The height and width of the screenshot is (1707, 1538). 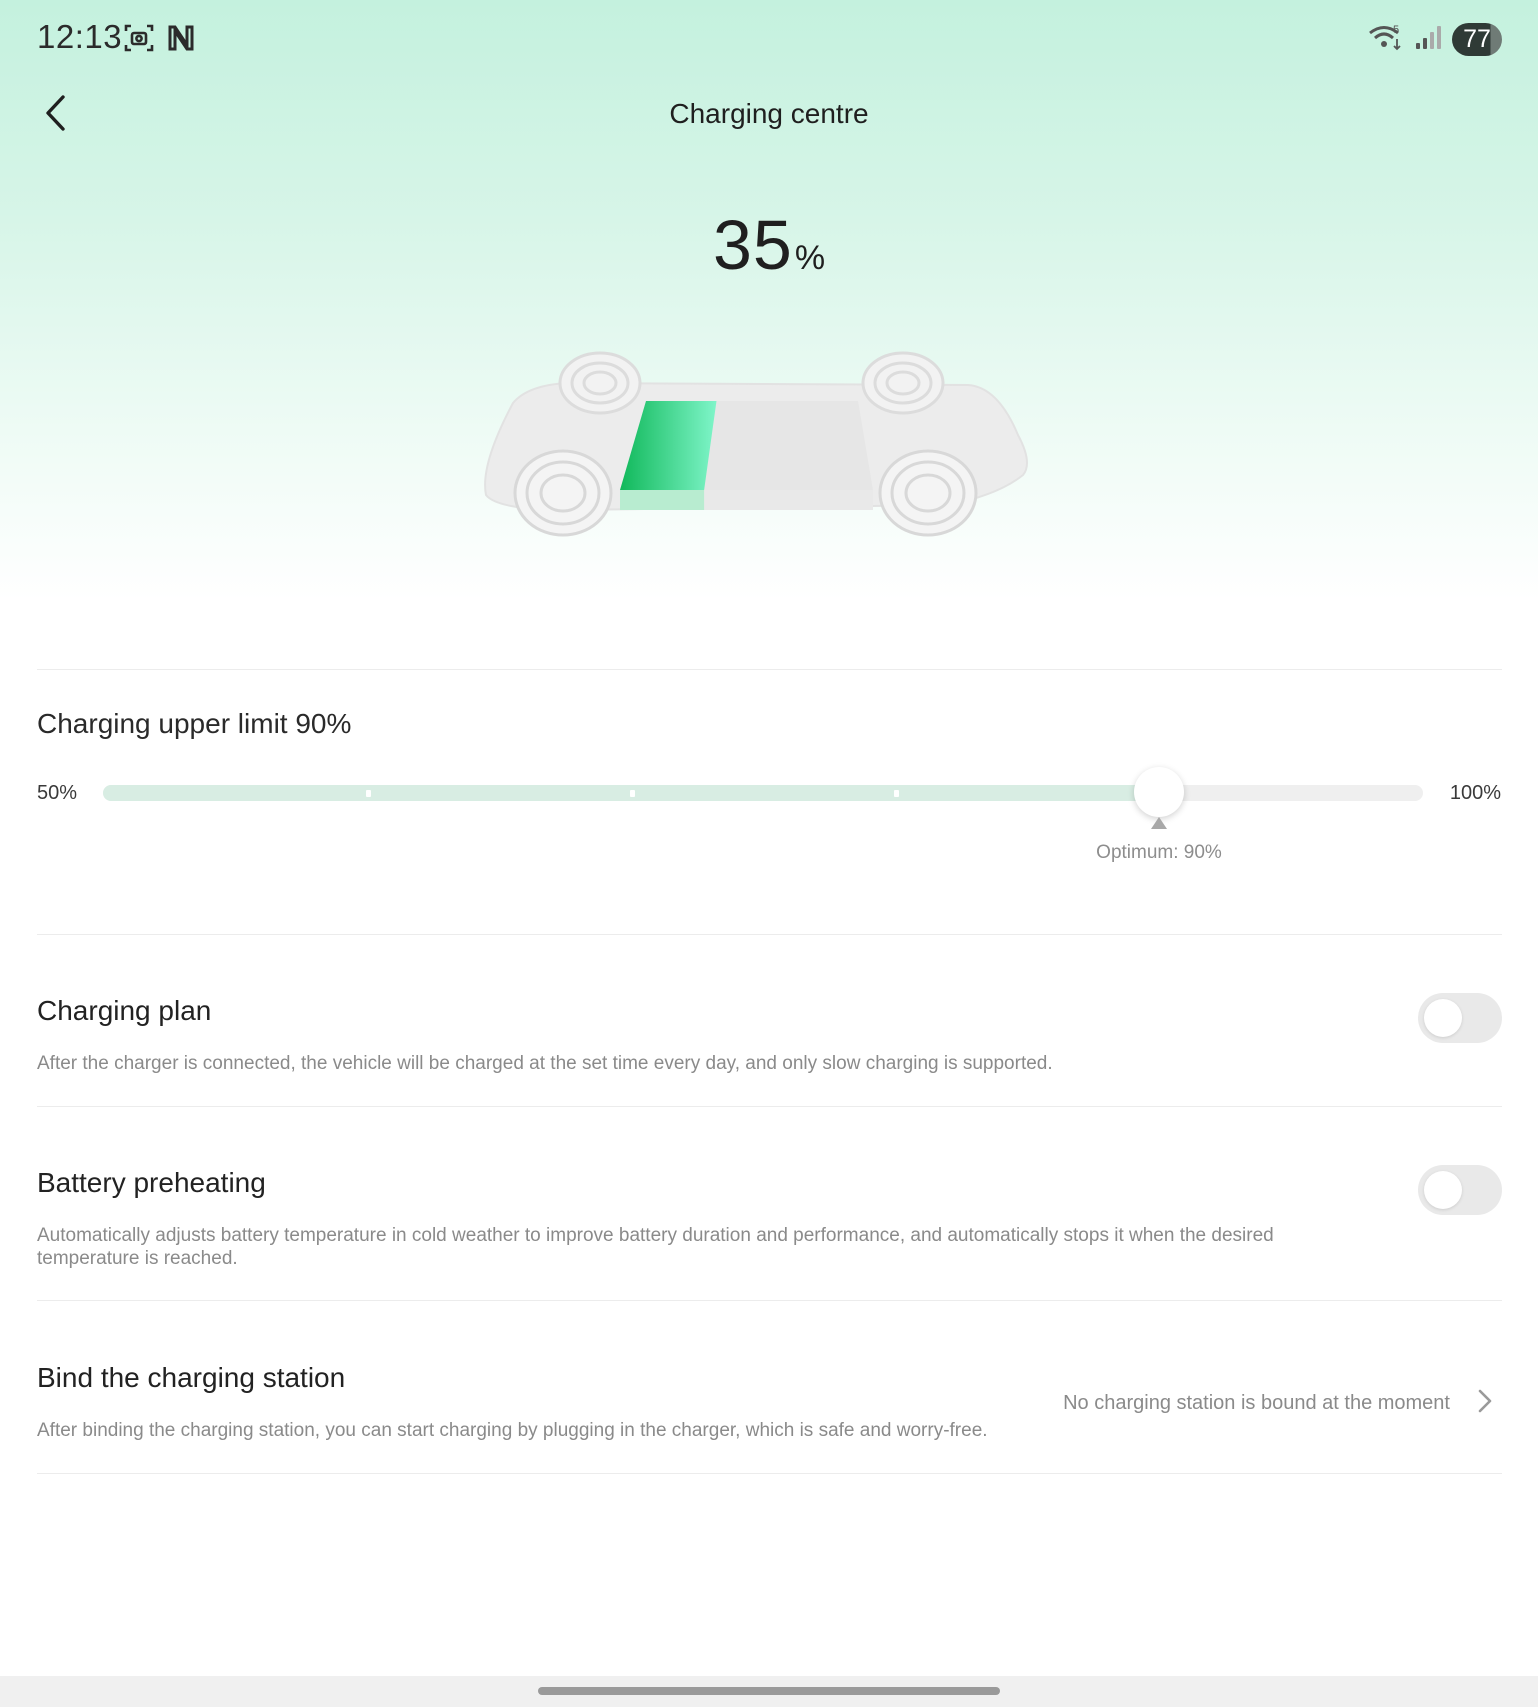 I want to click on charging-limit-slider, so click(x=763, y=792).